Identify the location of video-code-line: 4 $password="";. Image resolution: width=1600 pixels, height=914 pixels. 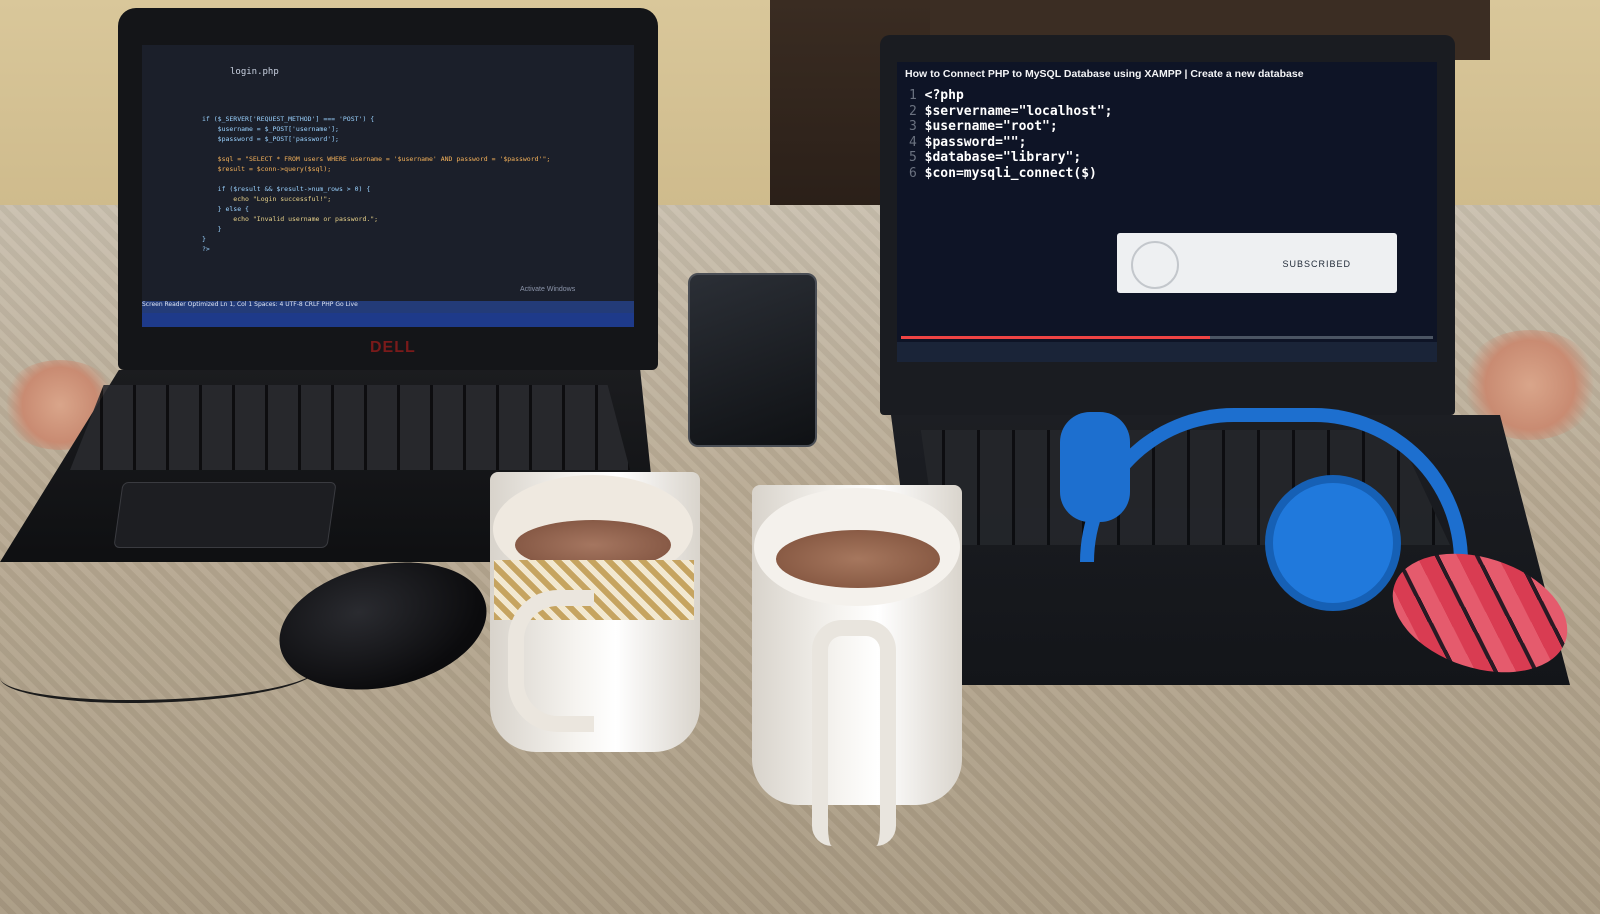
(967, 142).